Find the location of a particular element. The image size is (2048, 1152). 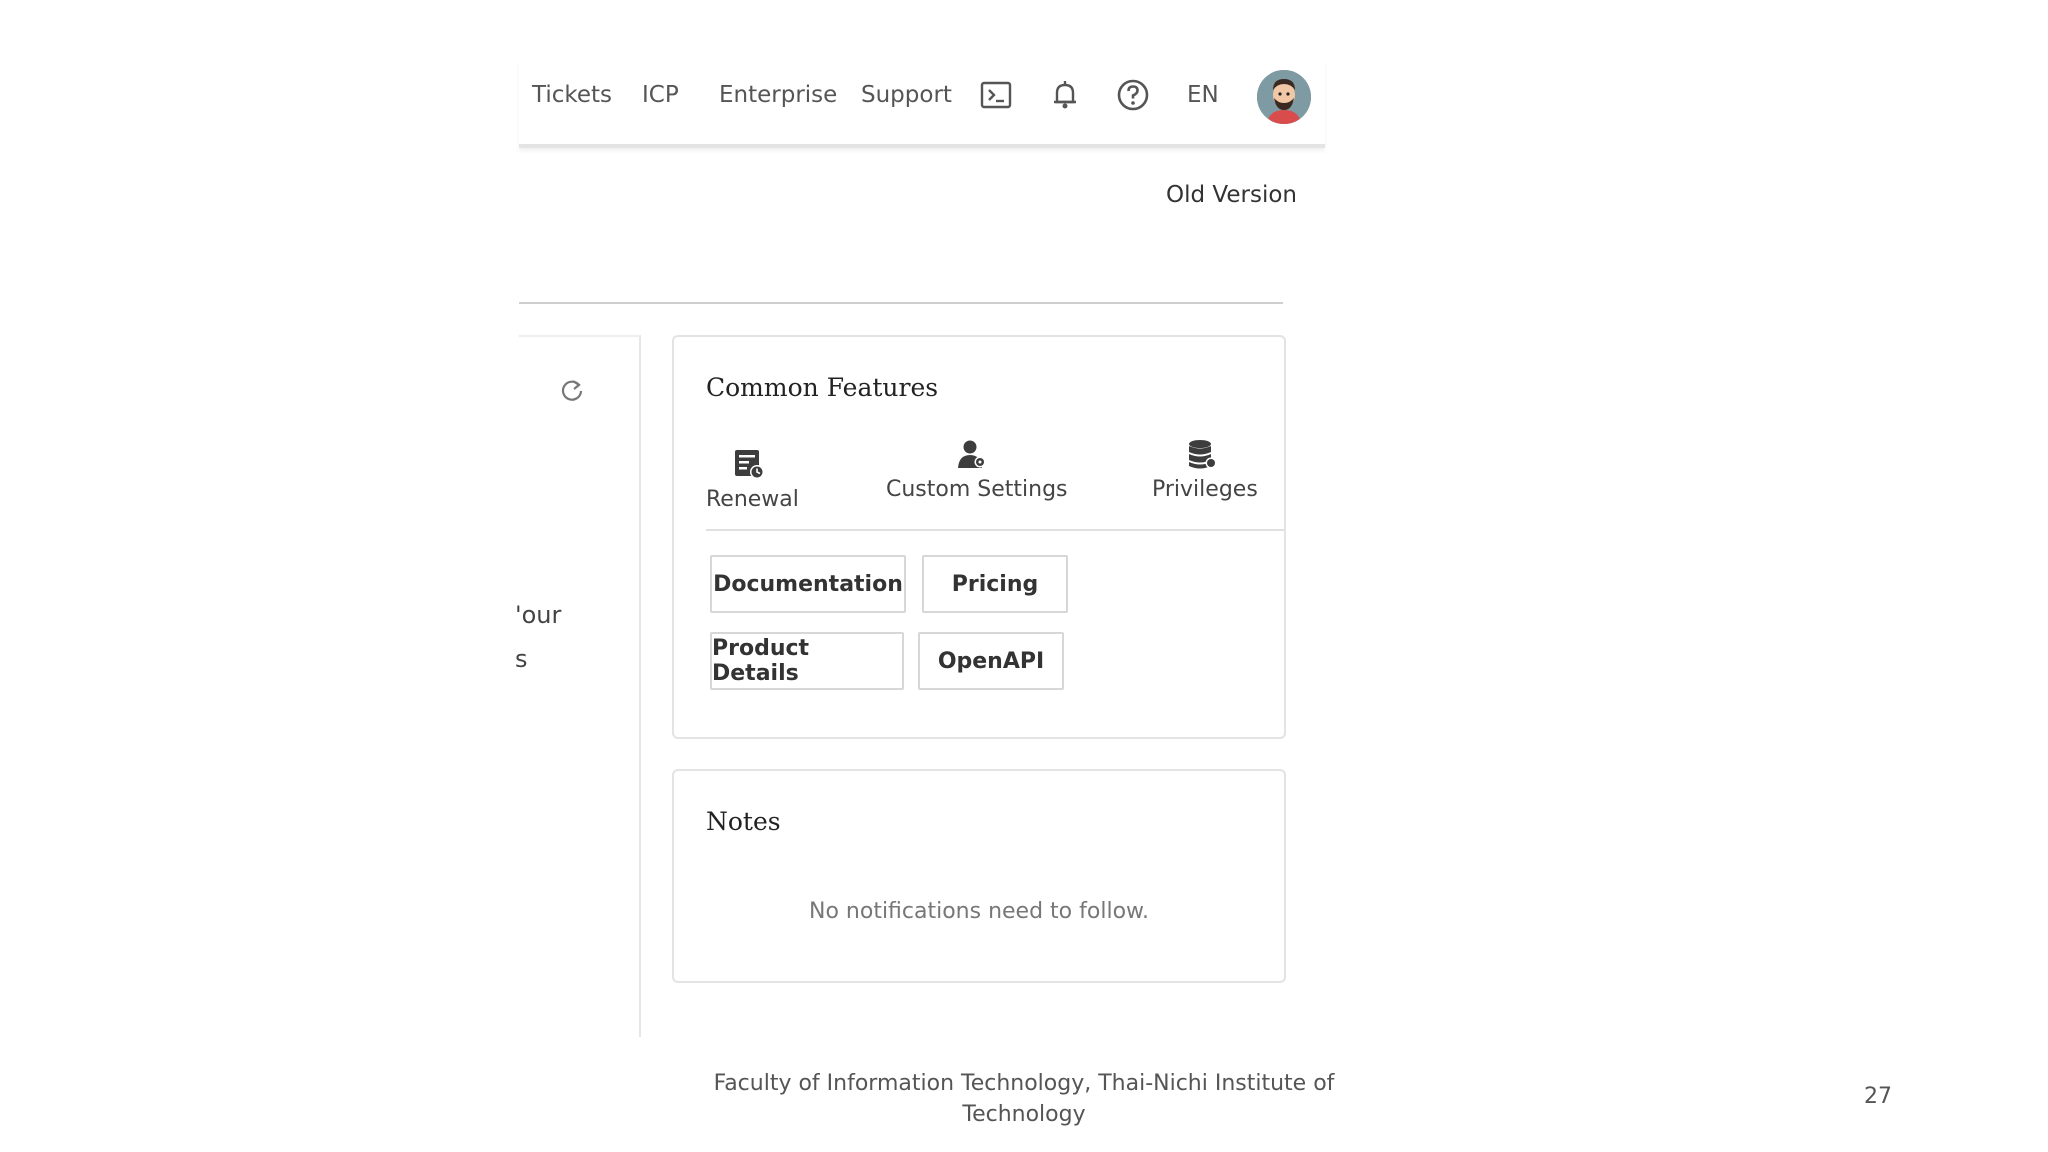

nav-link-enterprise: Enterprise is located at coordinates (778, 95).